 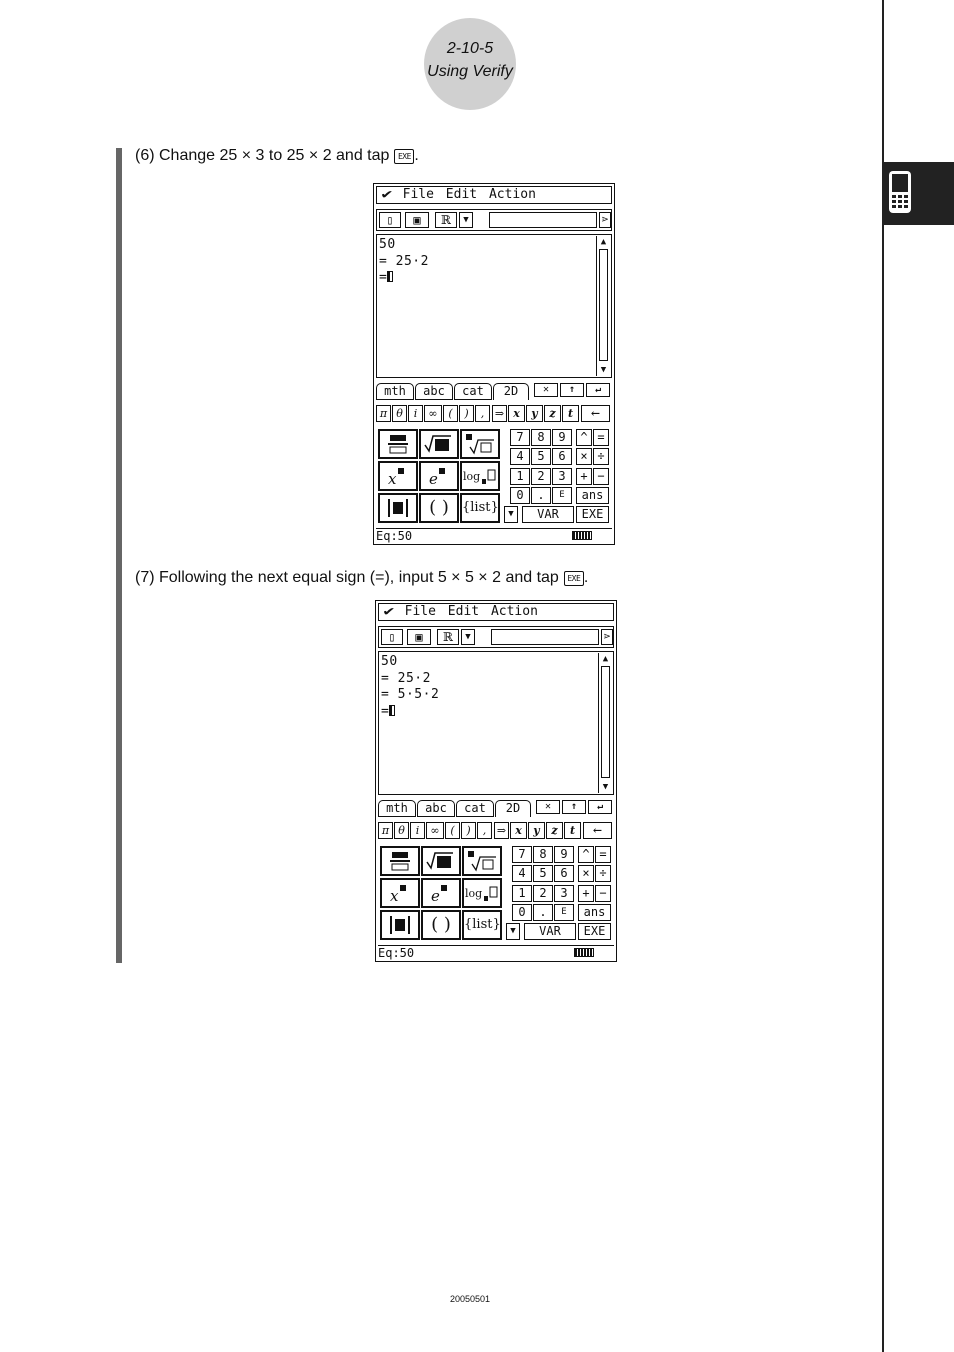 I want to click on scroll-track, so click(x=603, y=305).